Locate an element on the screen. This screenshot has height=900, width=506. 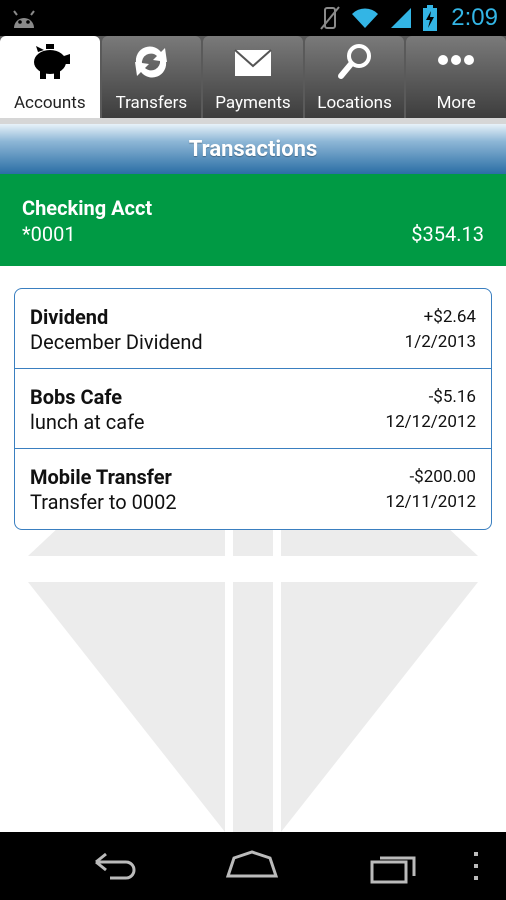
ellipsis-icon is located at coordinates (456, 60).